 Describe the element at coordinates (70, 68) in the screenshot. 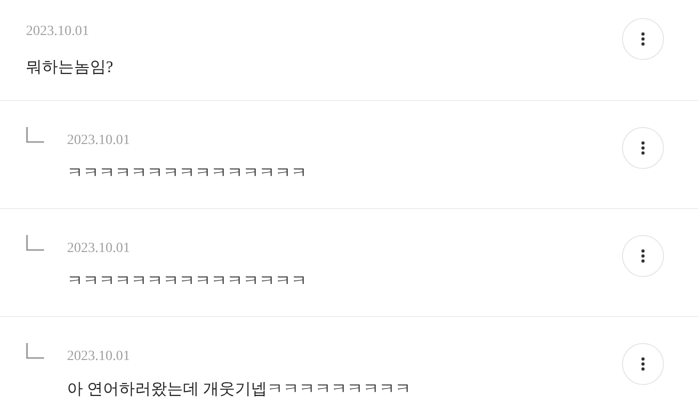

I see `comment-text: 뭐하는놈임?` at that location.